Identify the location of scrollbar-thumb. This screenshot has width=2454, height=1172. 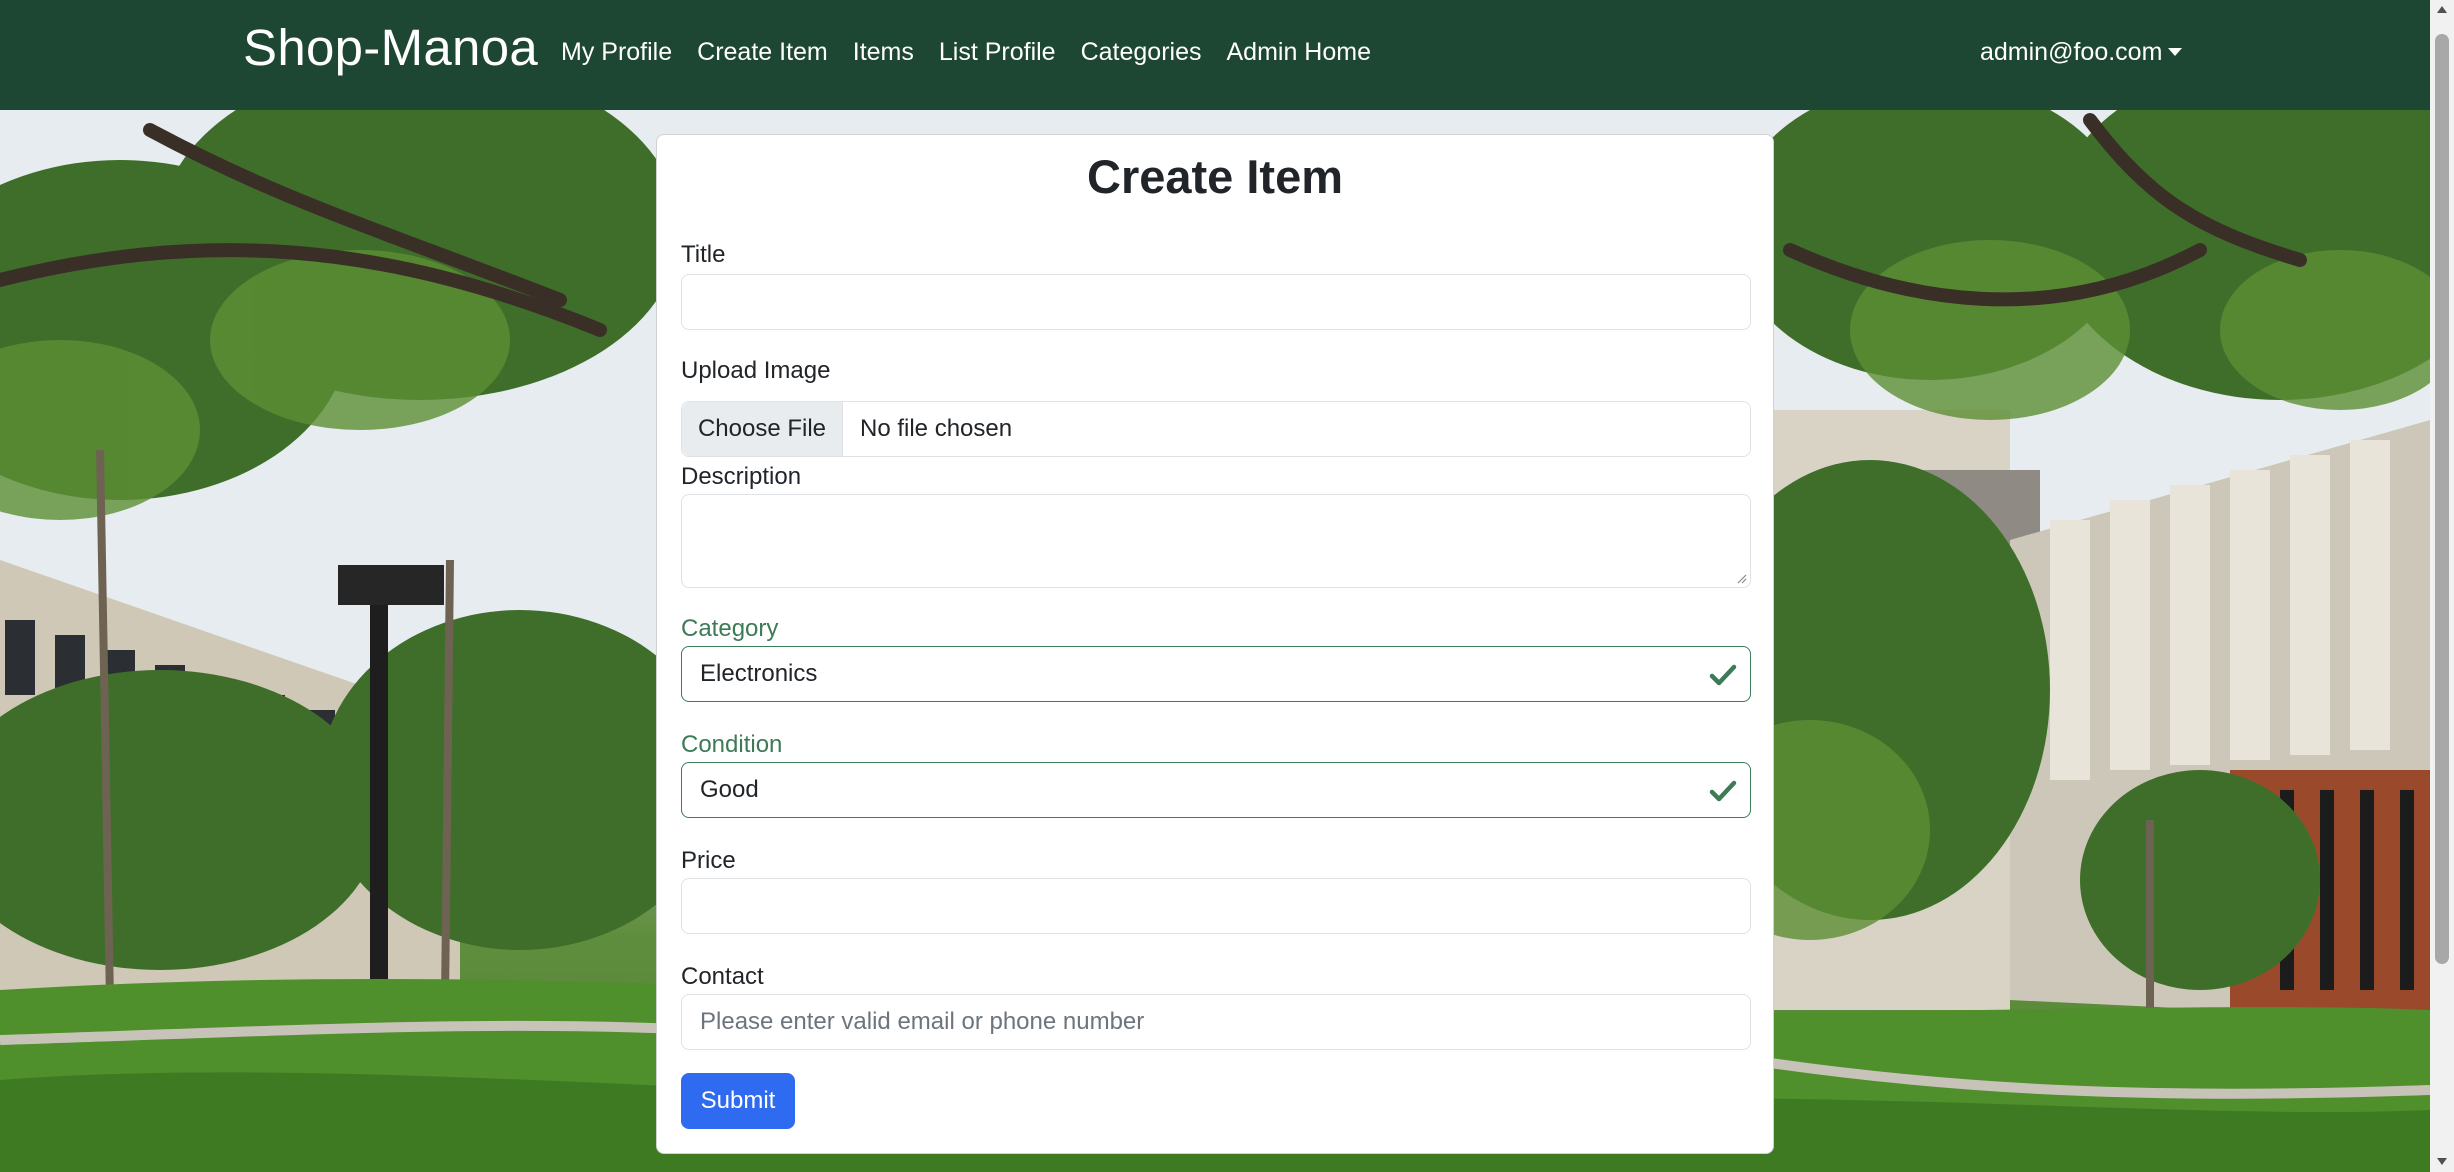
(2442, 499).